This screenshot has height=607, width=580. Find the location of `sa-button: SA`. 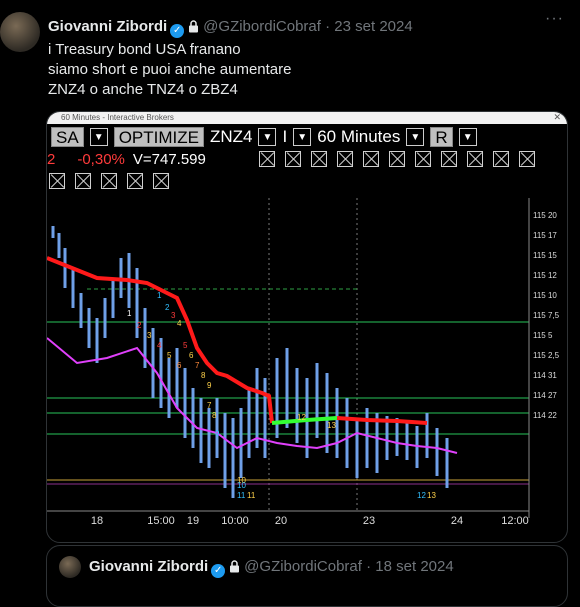

sa-button: SA is located at coordinates (67, 137).